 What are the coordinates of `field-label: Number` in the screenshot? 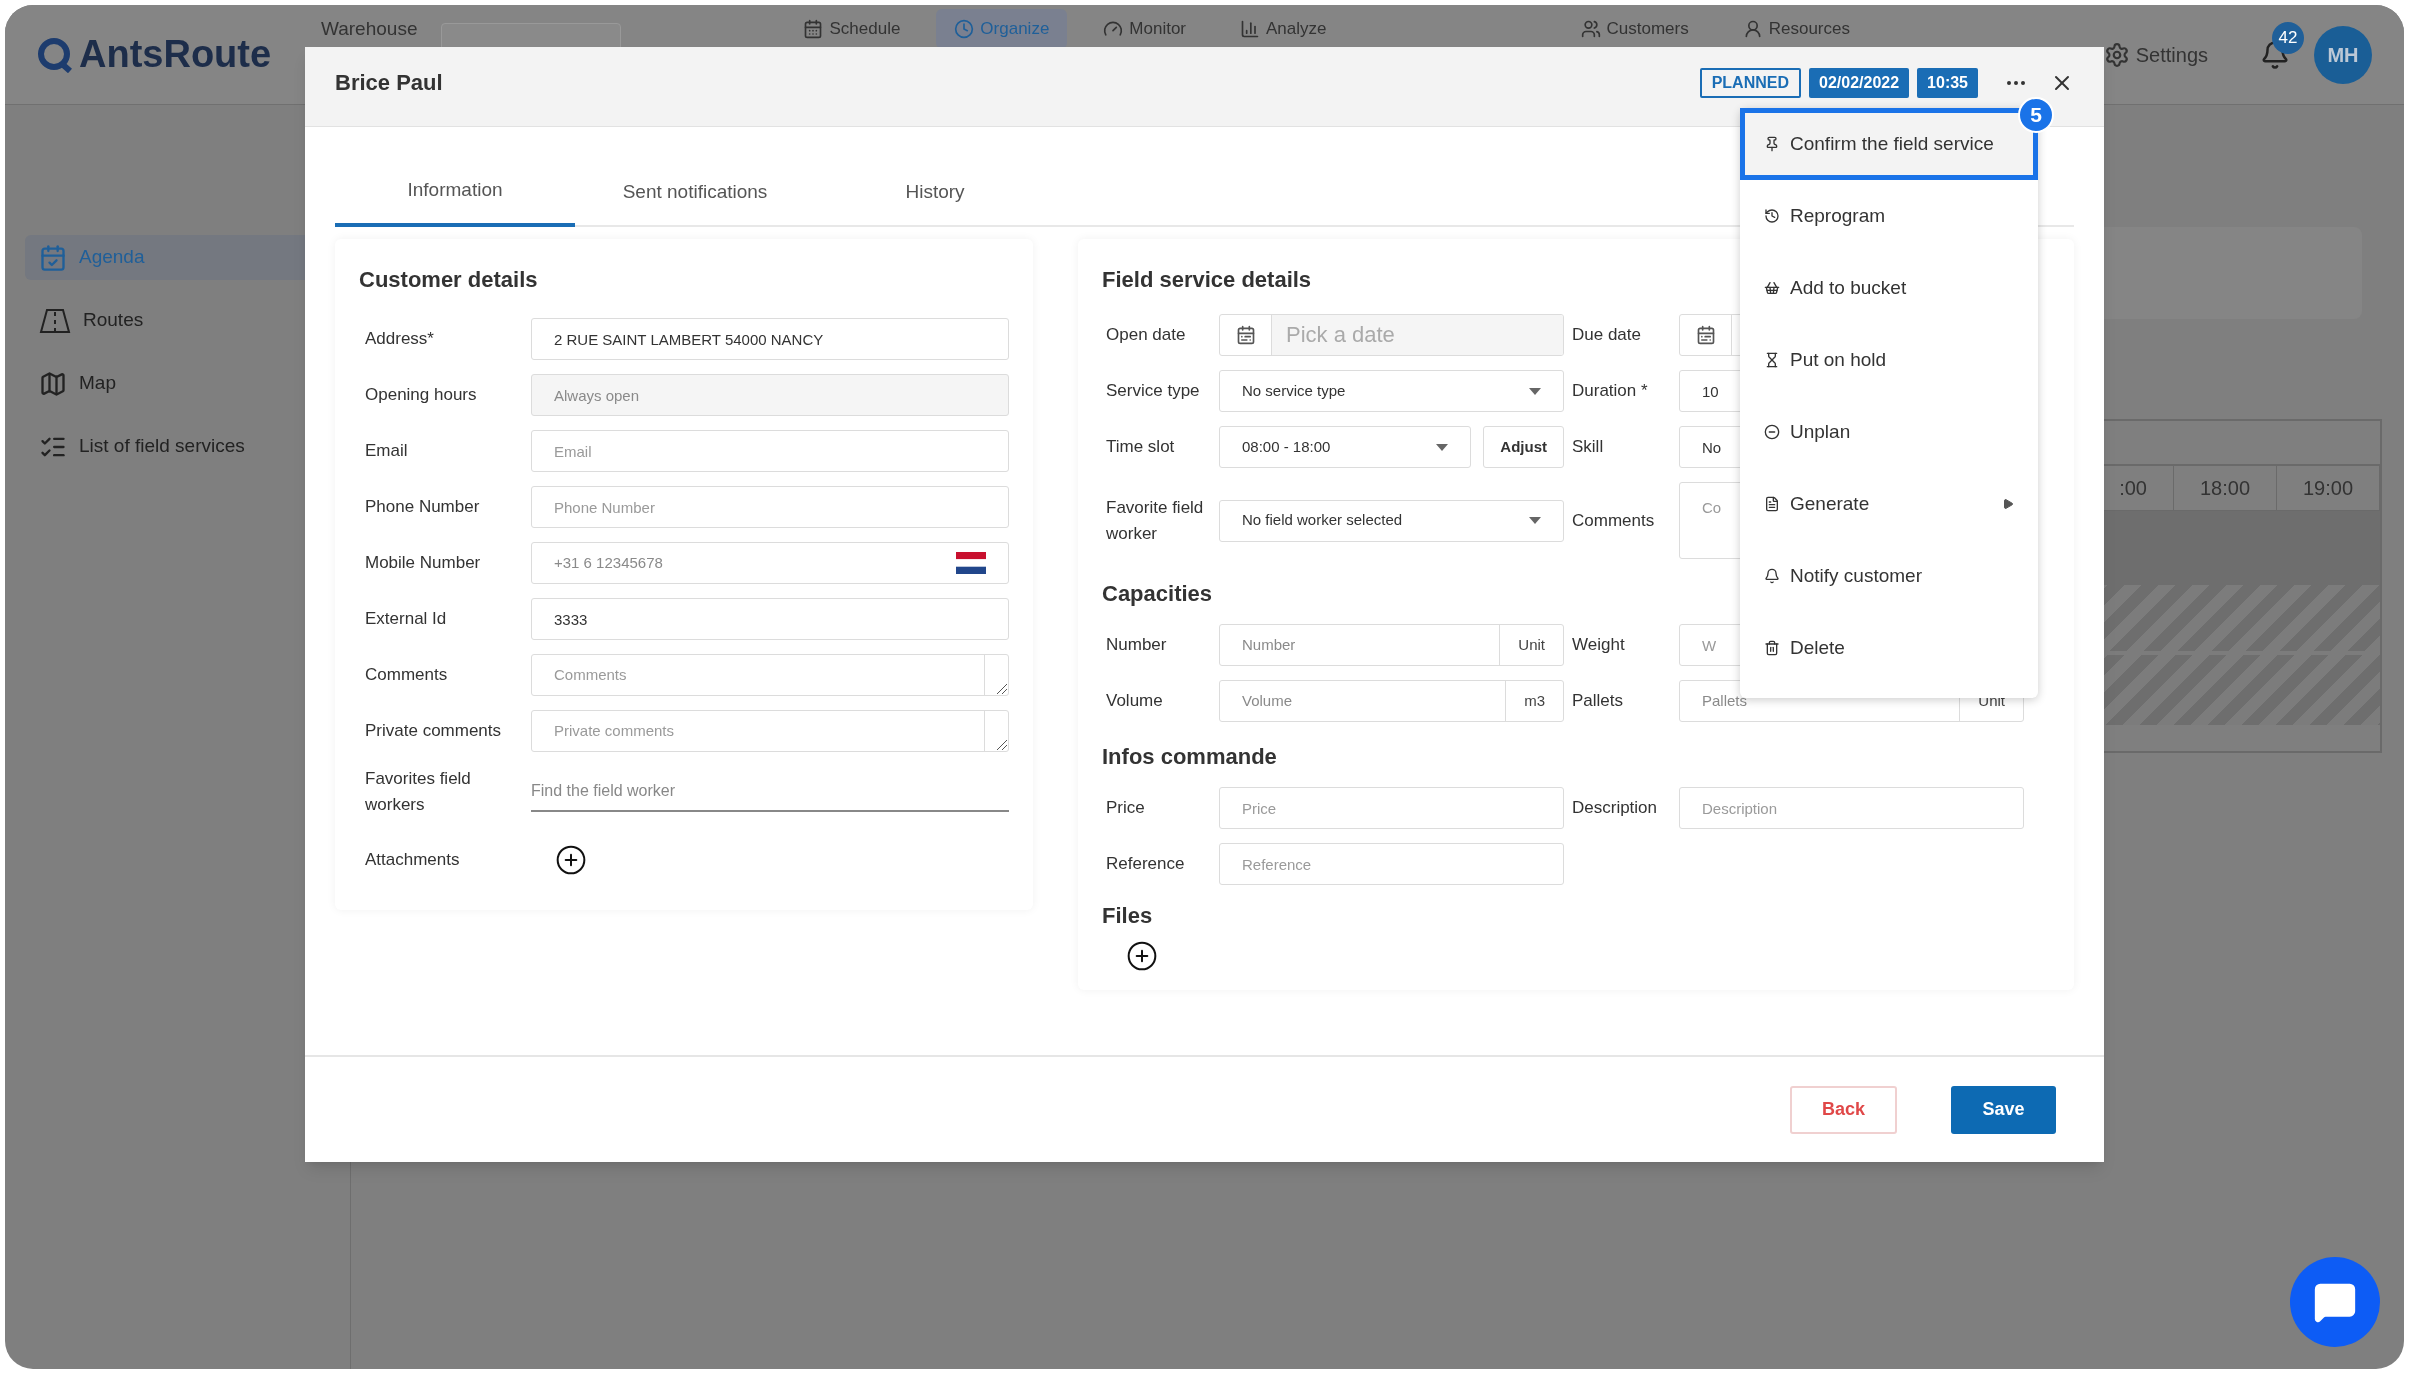 It's located at (1136, 645).